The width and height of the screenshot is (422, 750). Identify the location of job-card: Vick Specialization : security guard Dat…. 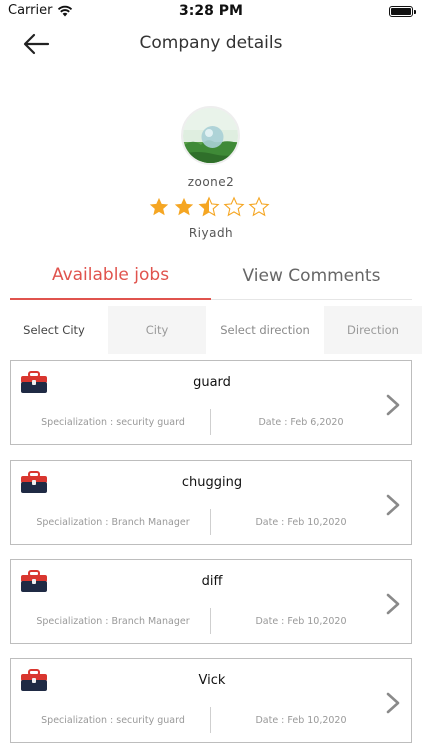
(211, 700).